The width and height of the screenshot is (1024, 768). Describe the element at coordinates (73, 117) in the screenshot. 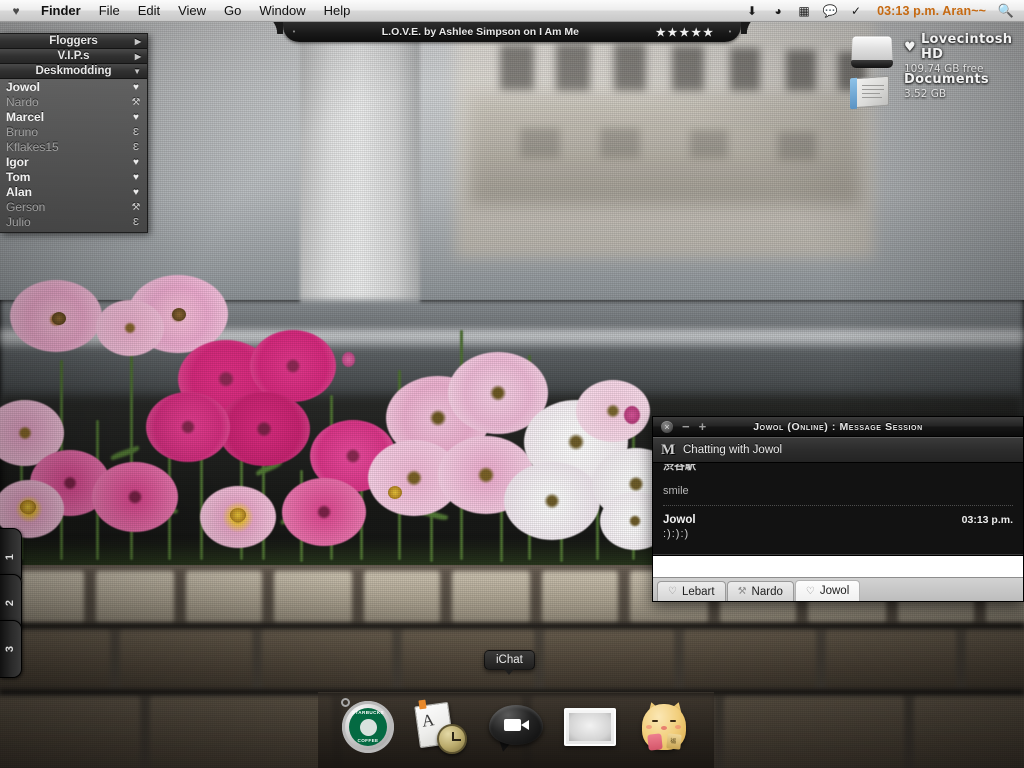

I see `buddy-row-marcel: Marcel ♥` at that location.